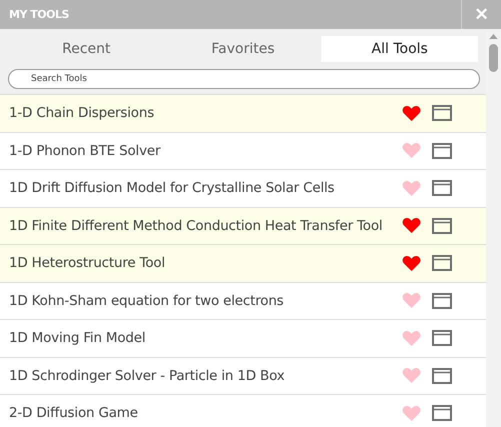 The image size is (501, 427). I want to click on tool-row: 1-D Phonon BTE Solver, so click(243, 151).